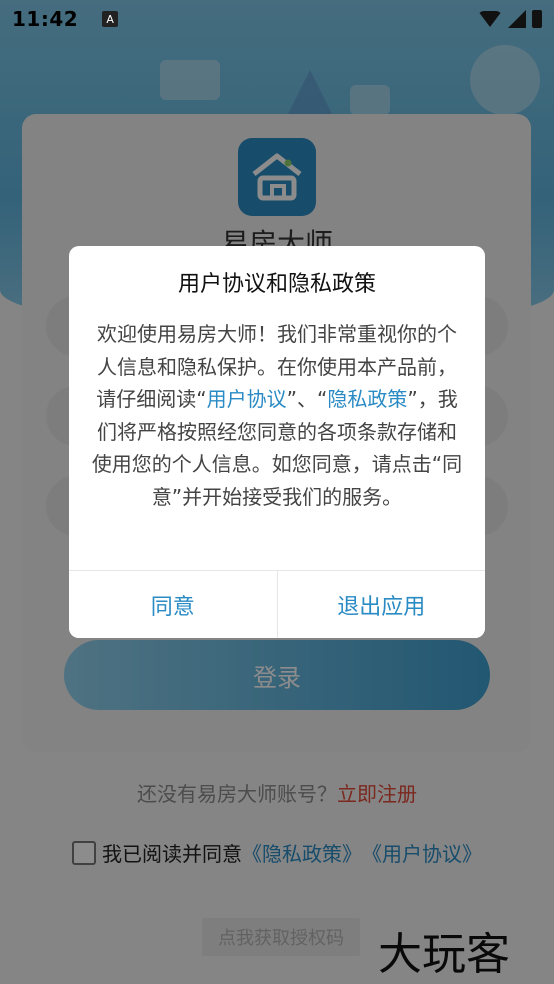  I want to click on signal-icon, so click(517, 19).